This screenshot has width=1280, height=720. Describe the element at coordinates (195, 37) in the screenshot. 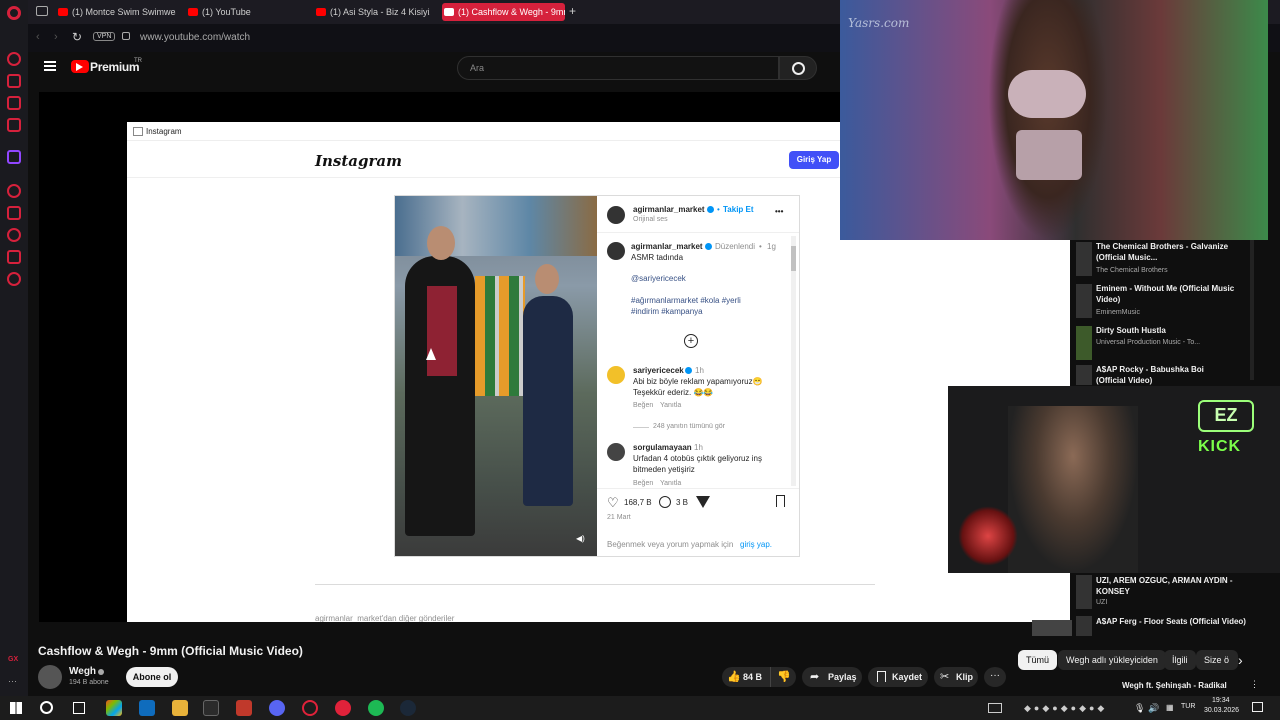

I see `url-text: www.youtube.com/watch` at that location.